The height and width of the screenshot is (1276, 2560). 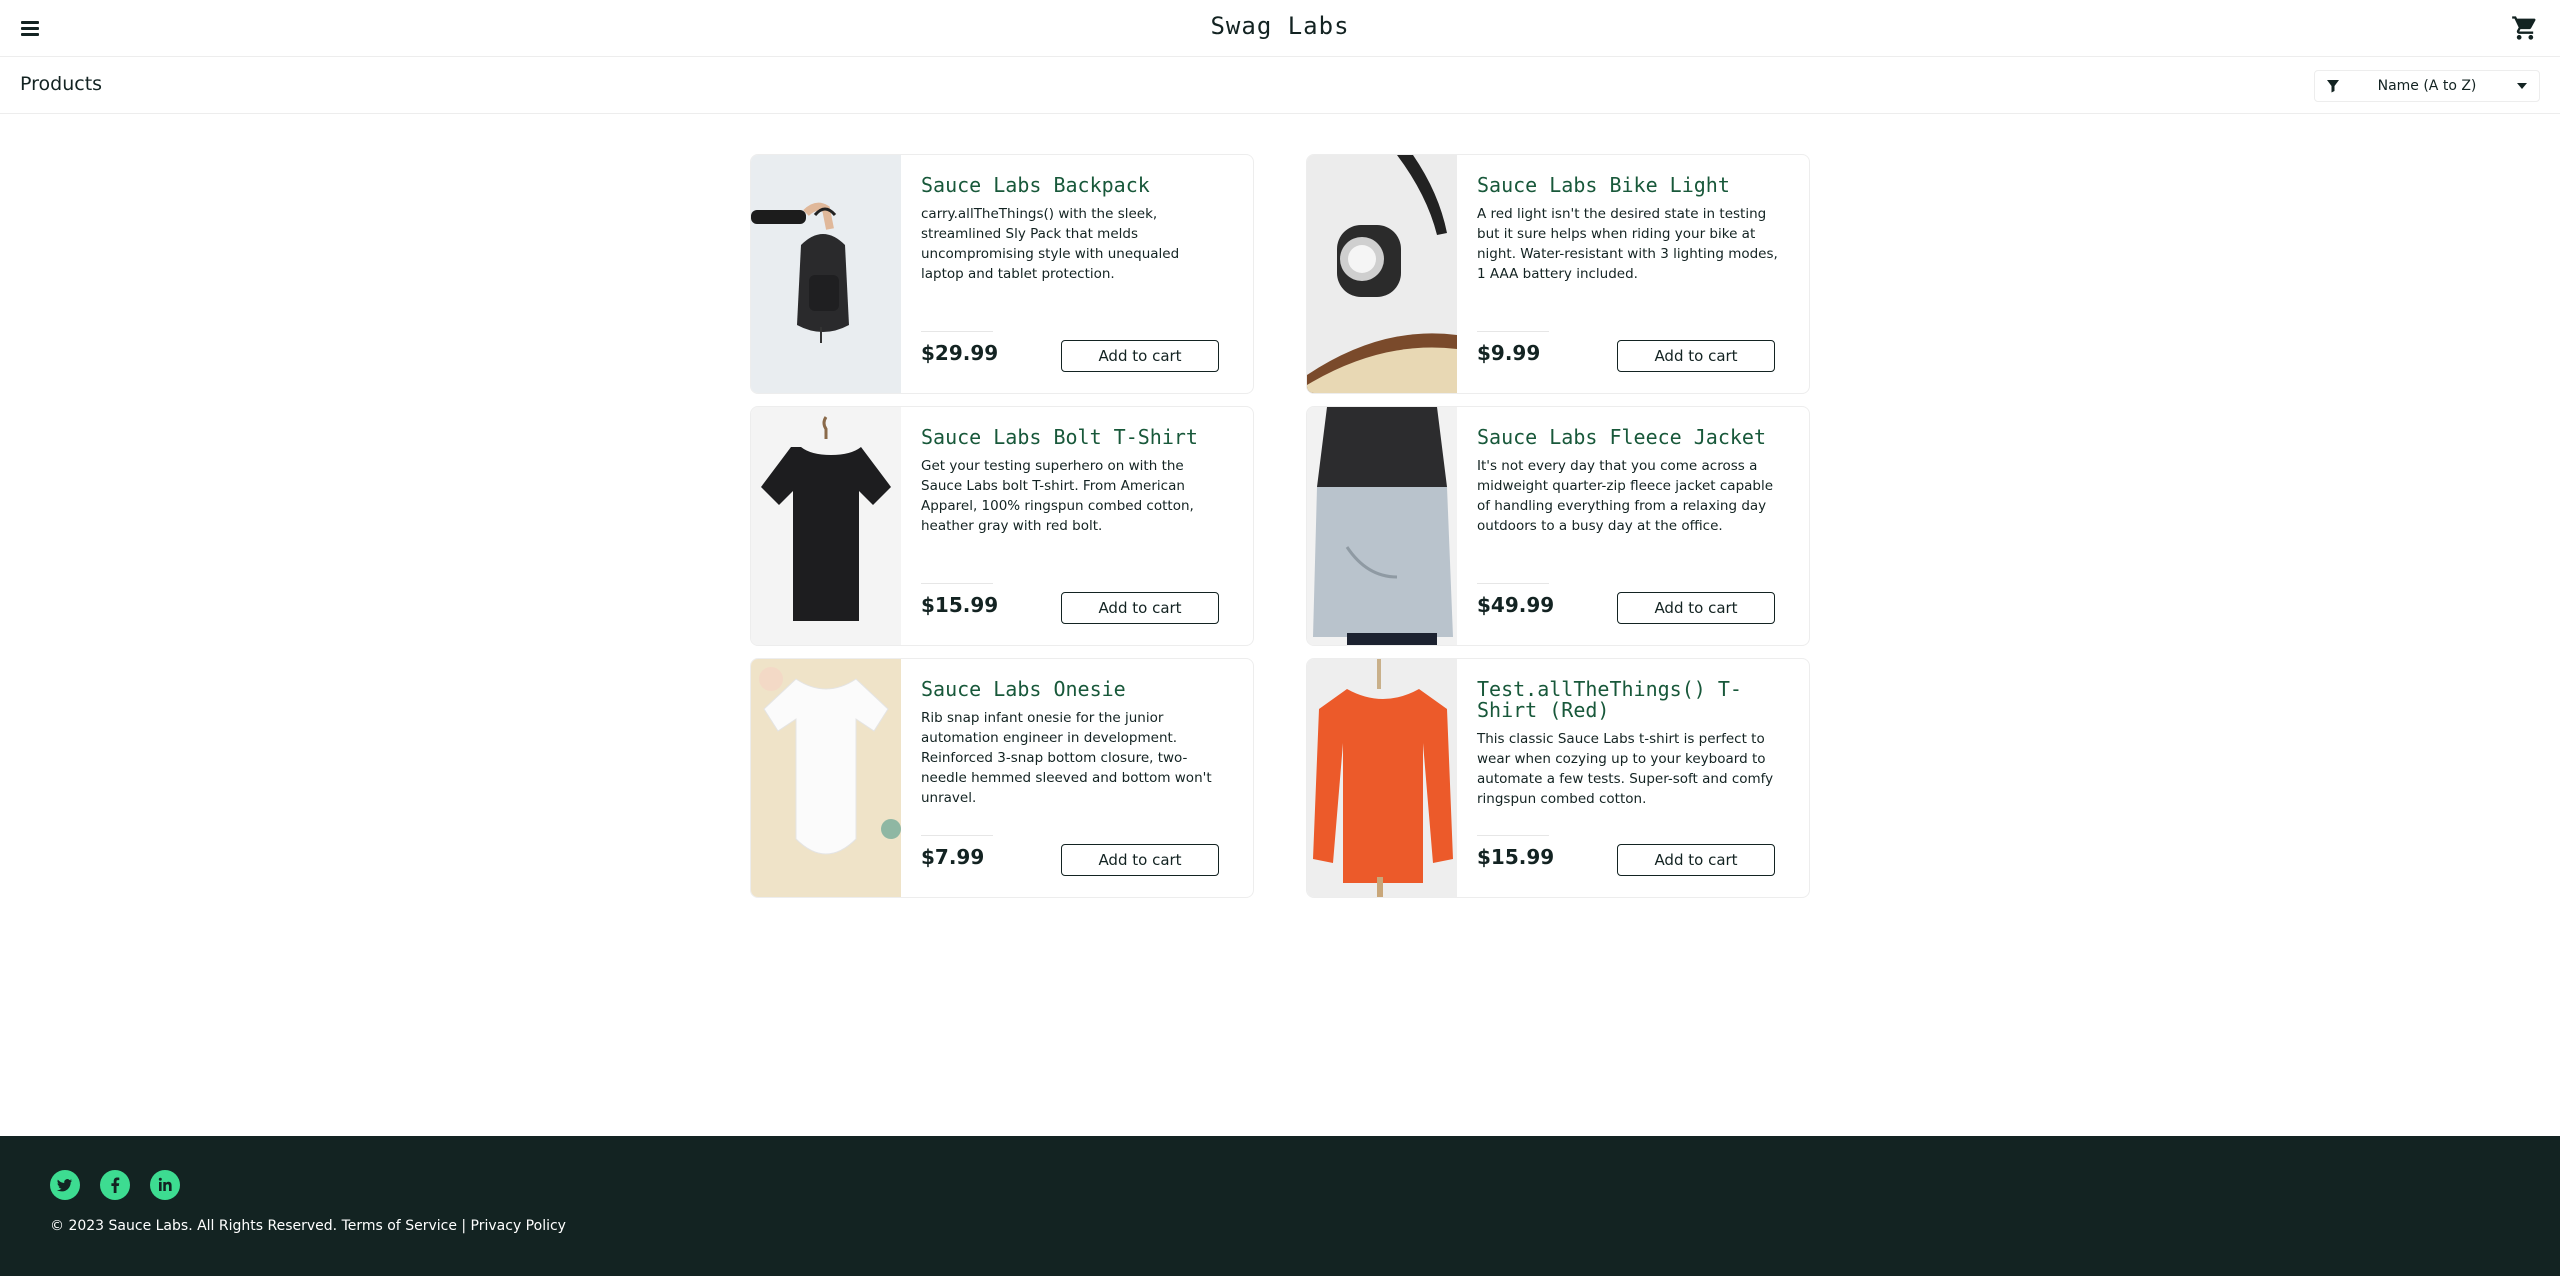 I want to click on secondary-header: Products Name (A to Z), so click(x=1280, y=85).